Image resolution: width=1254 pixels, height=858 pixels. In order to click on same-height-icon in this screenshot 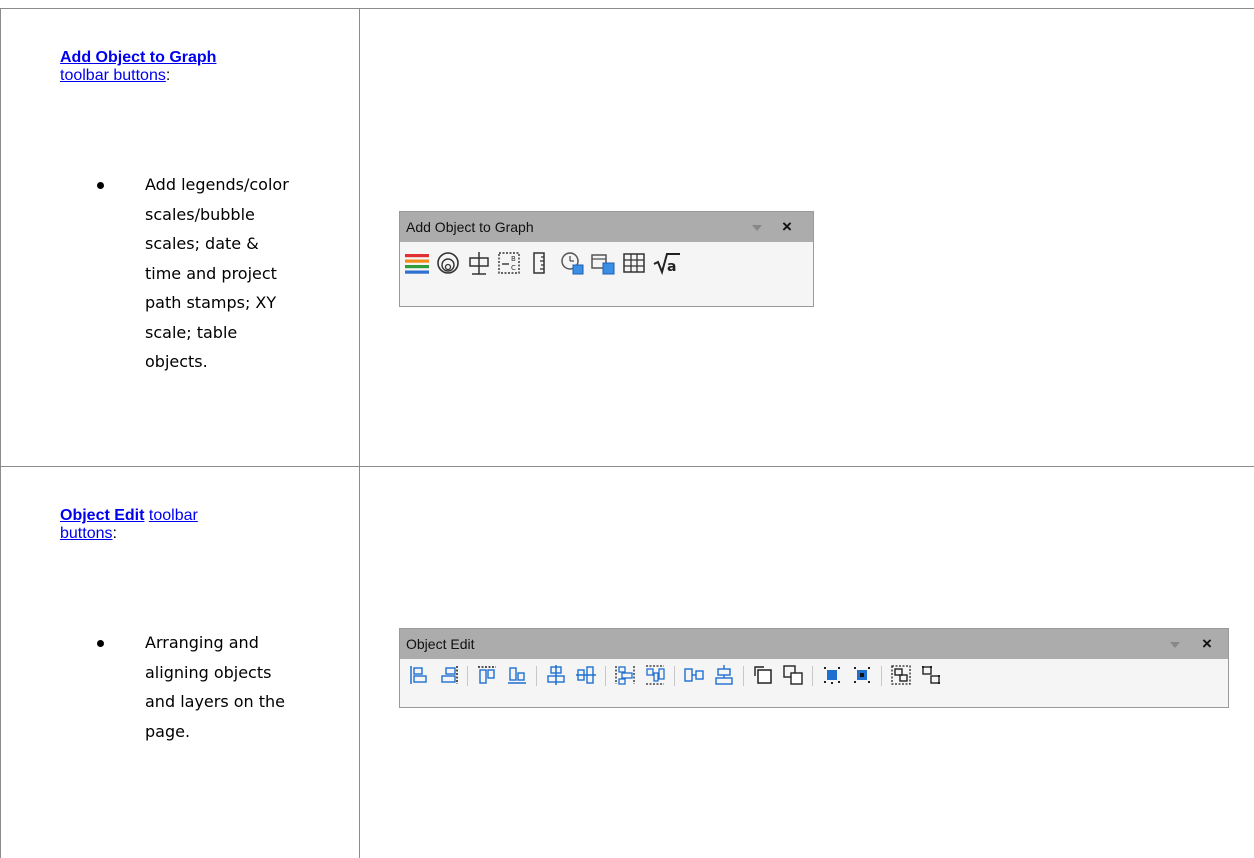, I will do `click(724, 675)`.